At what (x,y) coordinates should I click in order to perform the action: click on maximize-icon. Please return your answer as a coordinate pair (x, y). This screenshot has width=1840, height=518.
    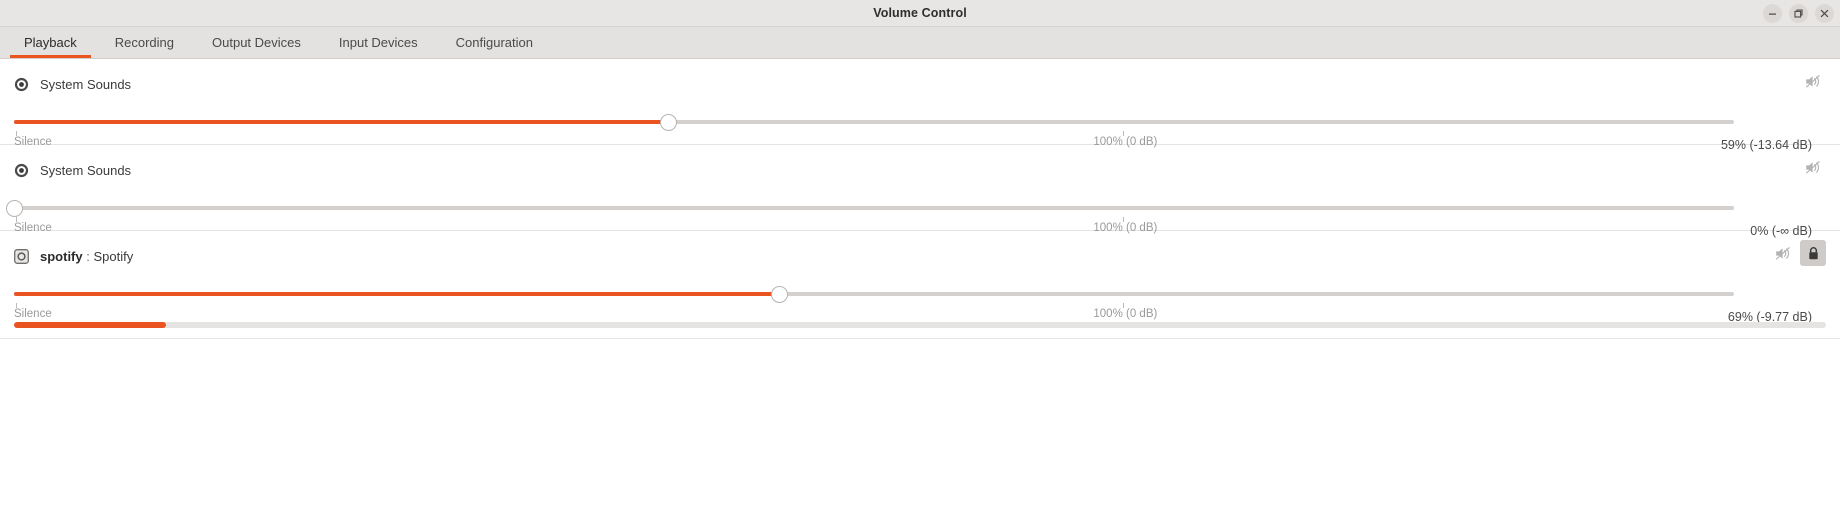
    Looking at the image, I should click on (1798, 13).